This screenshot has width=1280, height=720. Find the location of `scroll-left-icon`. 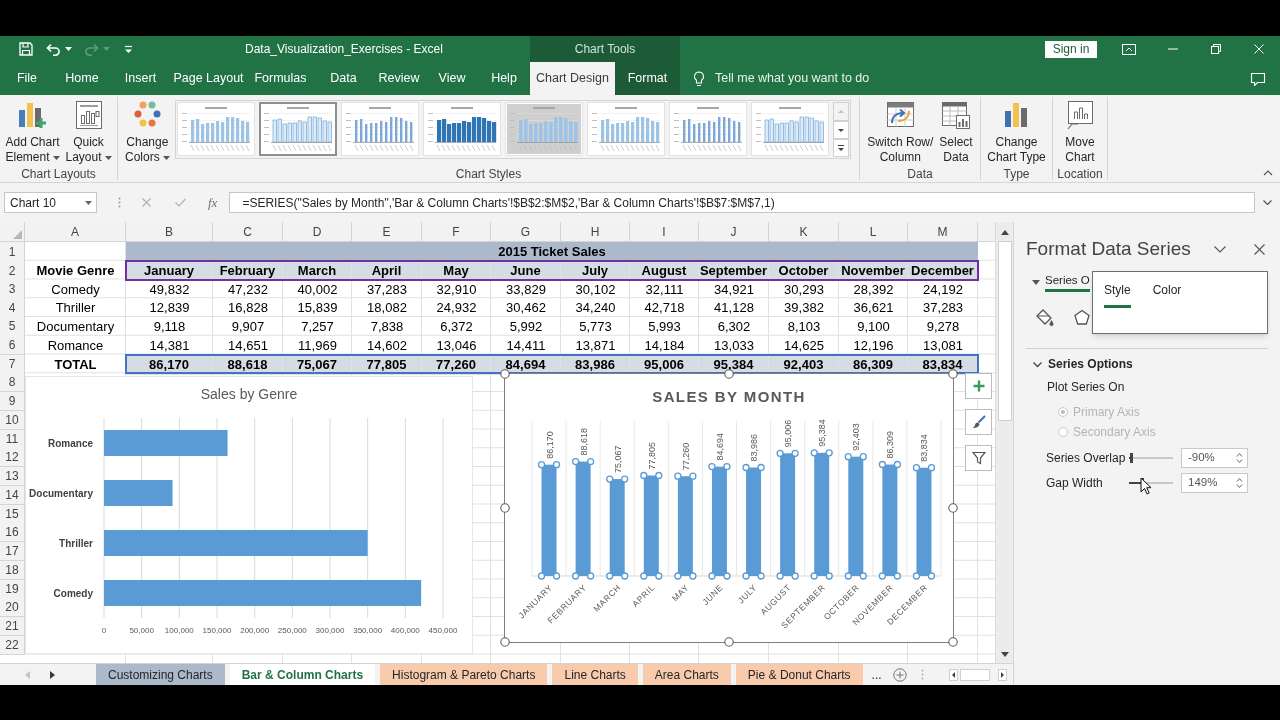

scroll-left-icon is located at coordinates (953, 674).